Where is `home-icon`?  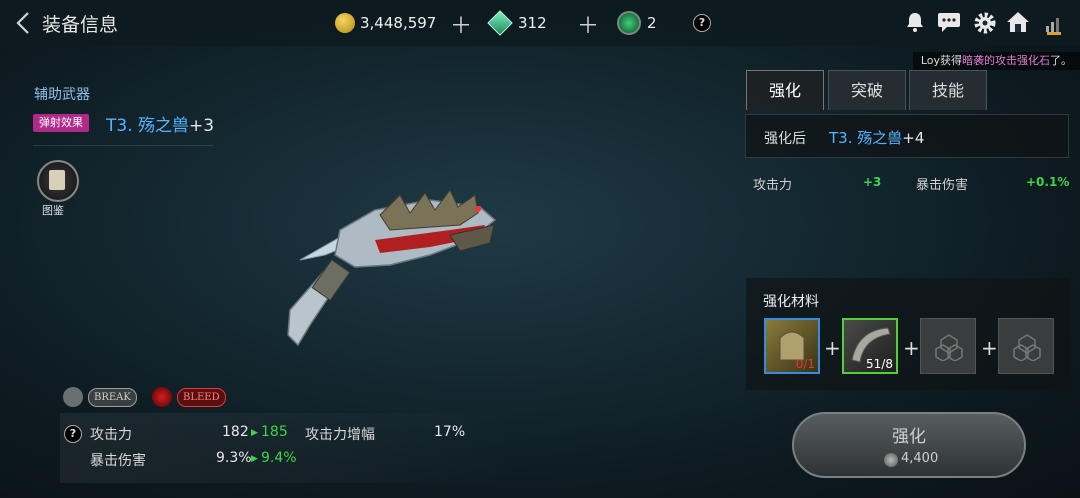
home-icon is located at coordinates (1018, 23).